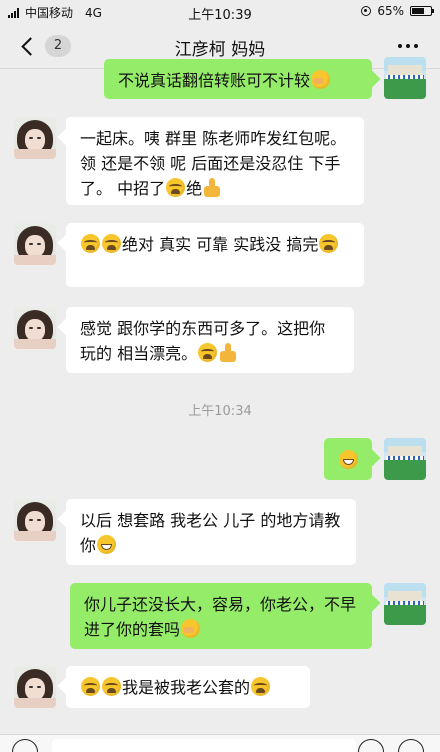 The height and width of the screenshot is (752, 440). Describe the element at coordinates (220, 244) in the screenshot. I see `message-text: 绝对 真实 可靠 实践没 搞完` at that location.